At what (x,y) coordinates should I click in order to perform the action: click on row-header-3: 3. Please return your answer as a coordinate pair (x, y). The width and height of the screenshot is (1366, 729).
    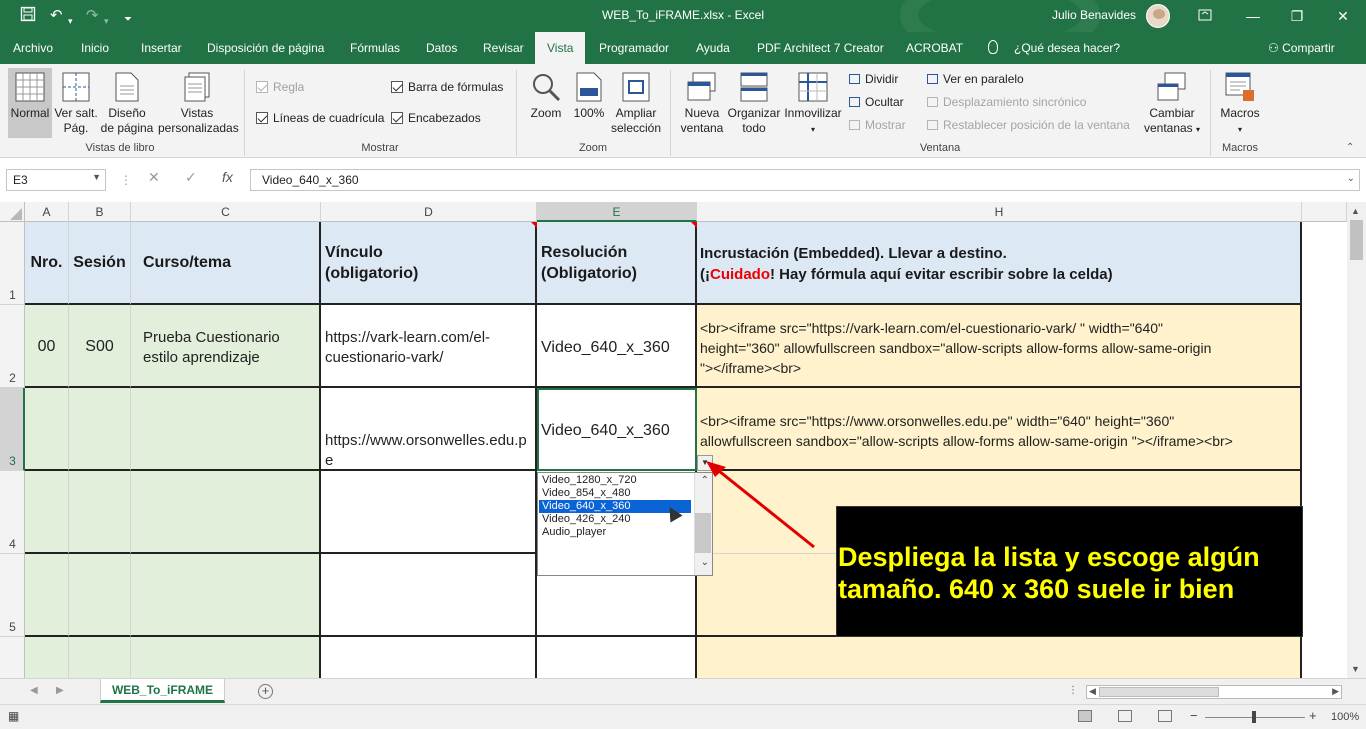
    Looking at the image, I should click on (12, 429).